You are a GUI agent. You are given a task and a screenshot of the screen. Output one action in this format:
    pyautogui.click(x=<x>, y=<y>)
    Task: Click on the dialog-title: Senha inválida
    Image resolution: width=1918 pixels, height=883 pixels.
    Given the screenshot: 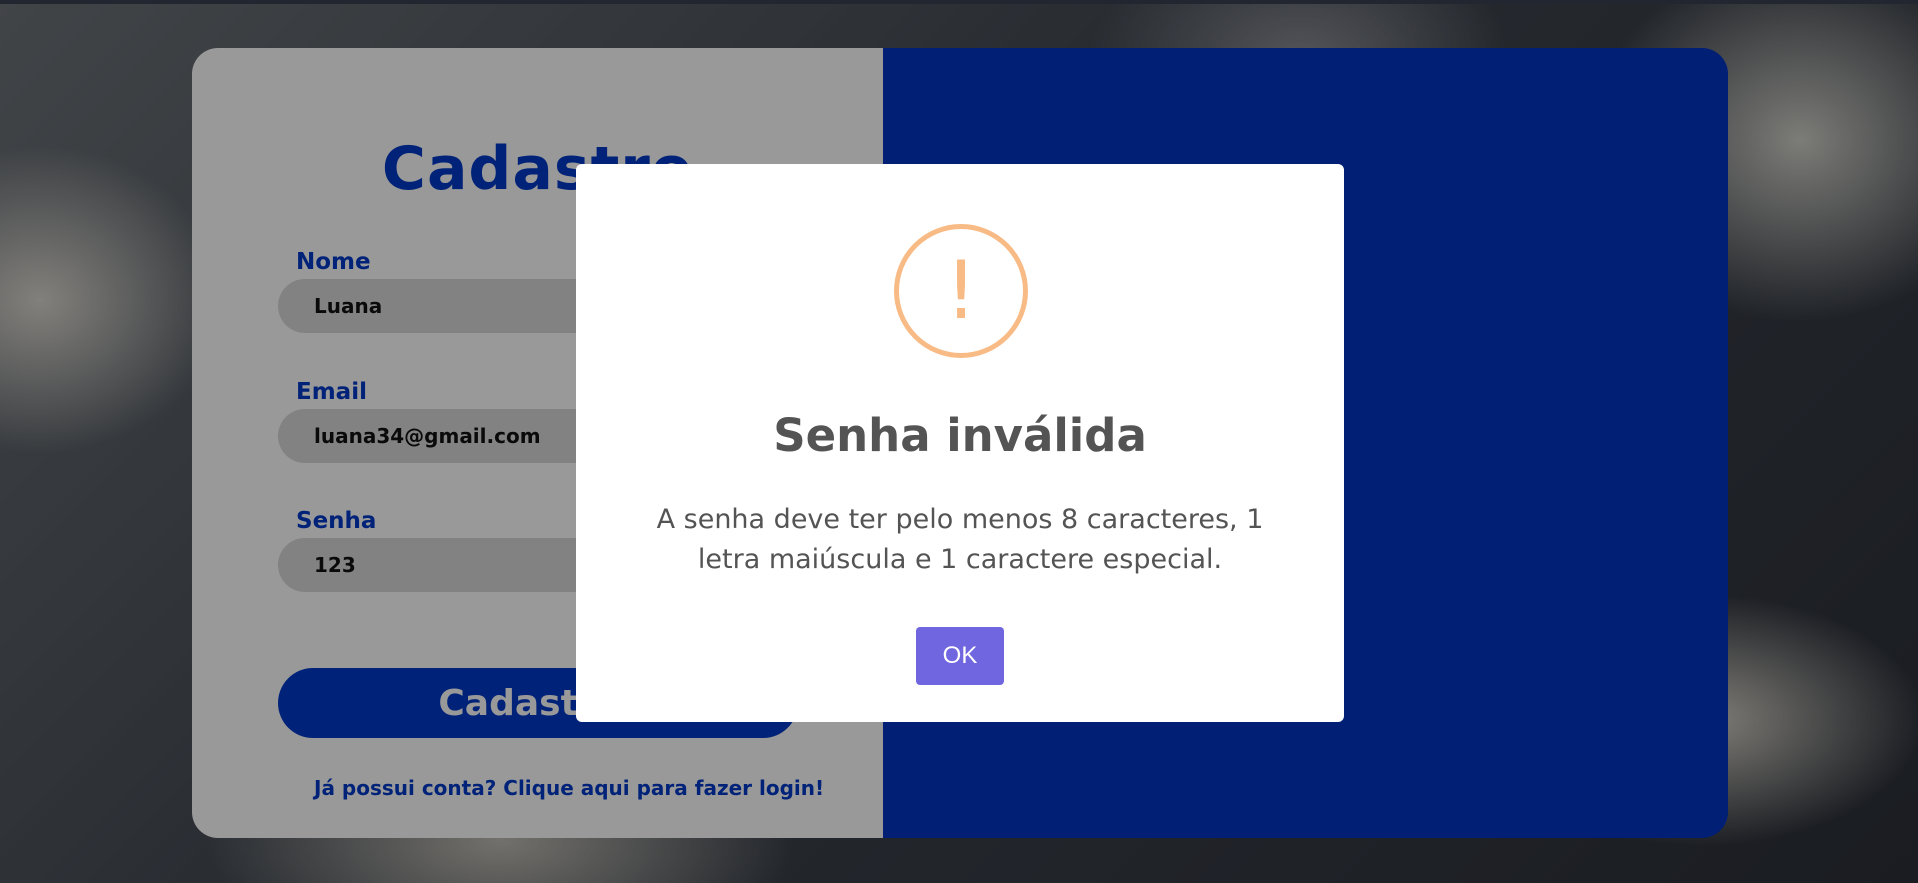 What is the action you would take?
    pyautogui.click(x=960, y=435)
    